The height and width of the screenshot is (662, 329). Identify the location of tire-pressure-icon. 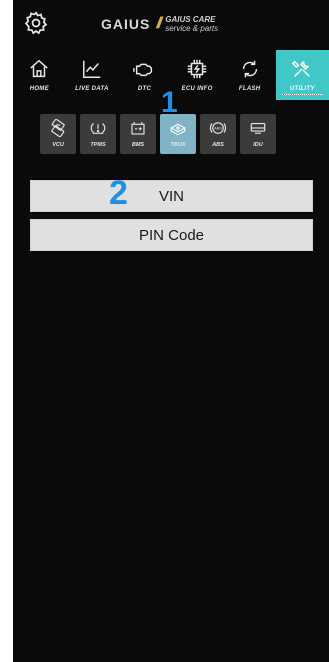
(98, 128).